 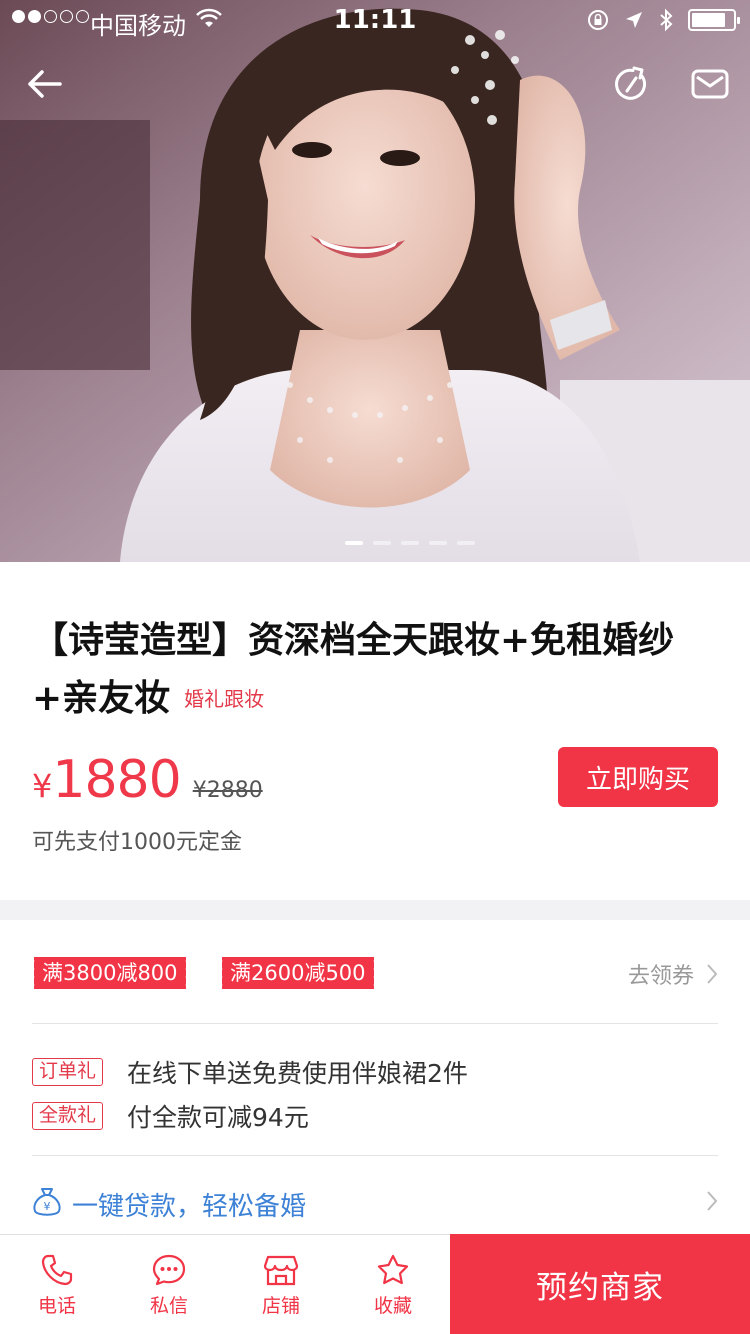 I want to click on get-coupon-label: 去领券, so click(x=660, y=976).